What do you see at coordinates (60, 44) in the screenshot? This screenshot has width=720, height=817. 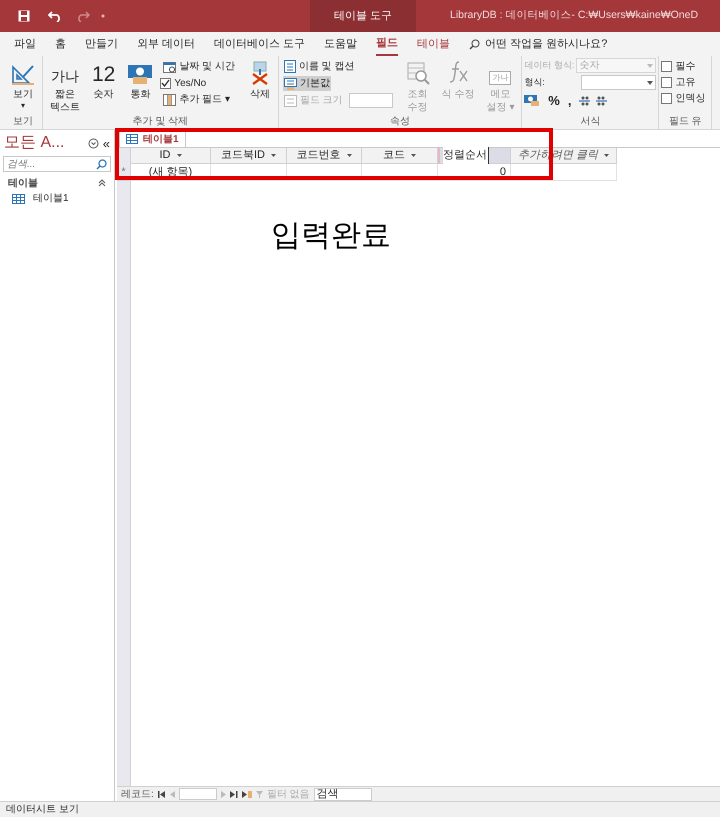 I see `ribbon-tab: 홈` at bounding box center [60, 44].